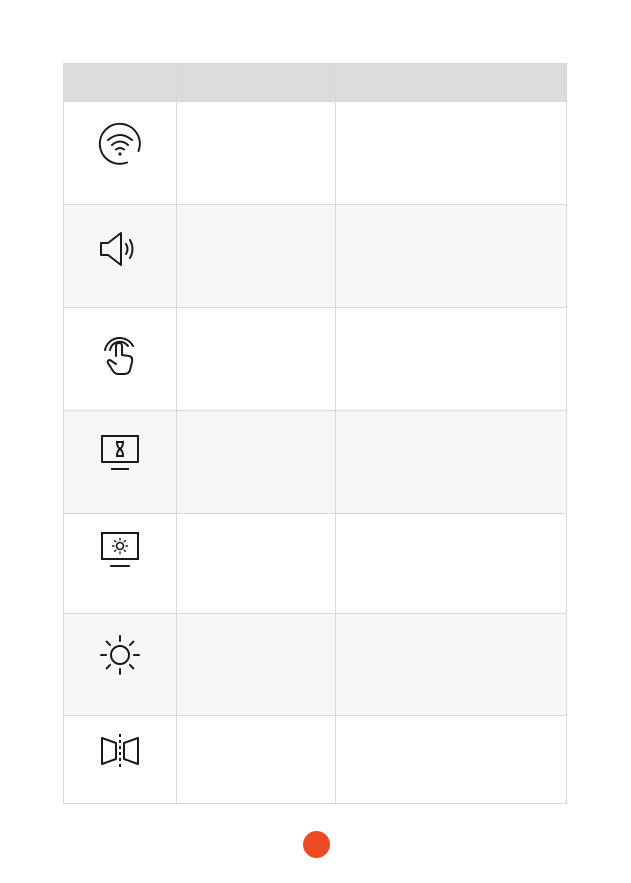 Image resolution: width=631 pixels, height=883 pixels. I want to click on touch-tap-icon, so click(118, 355).